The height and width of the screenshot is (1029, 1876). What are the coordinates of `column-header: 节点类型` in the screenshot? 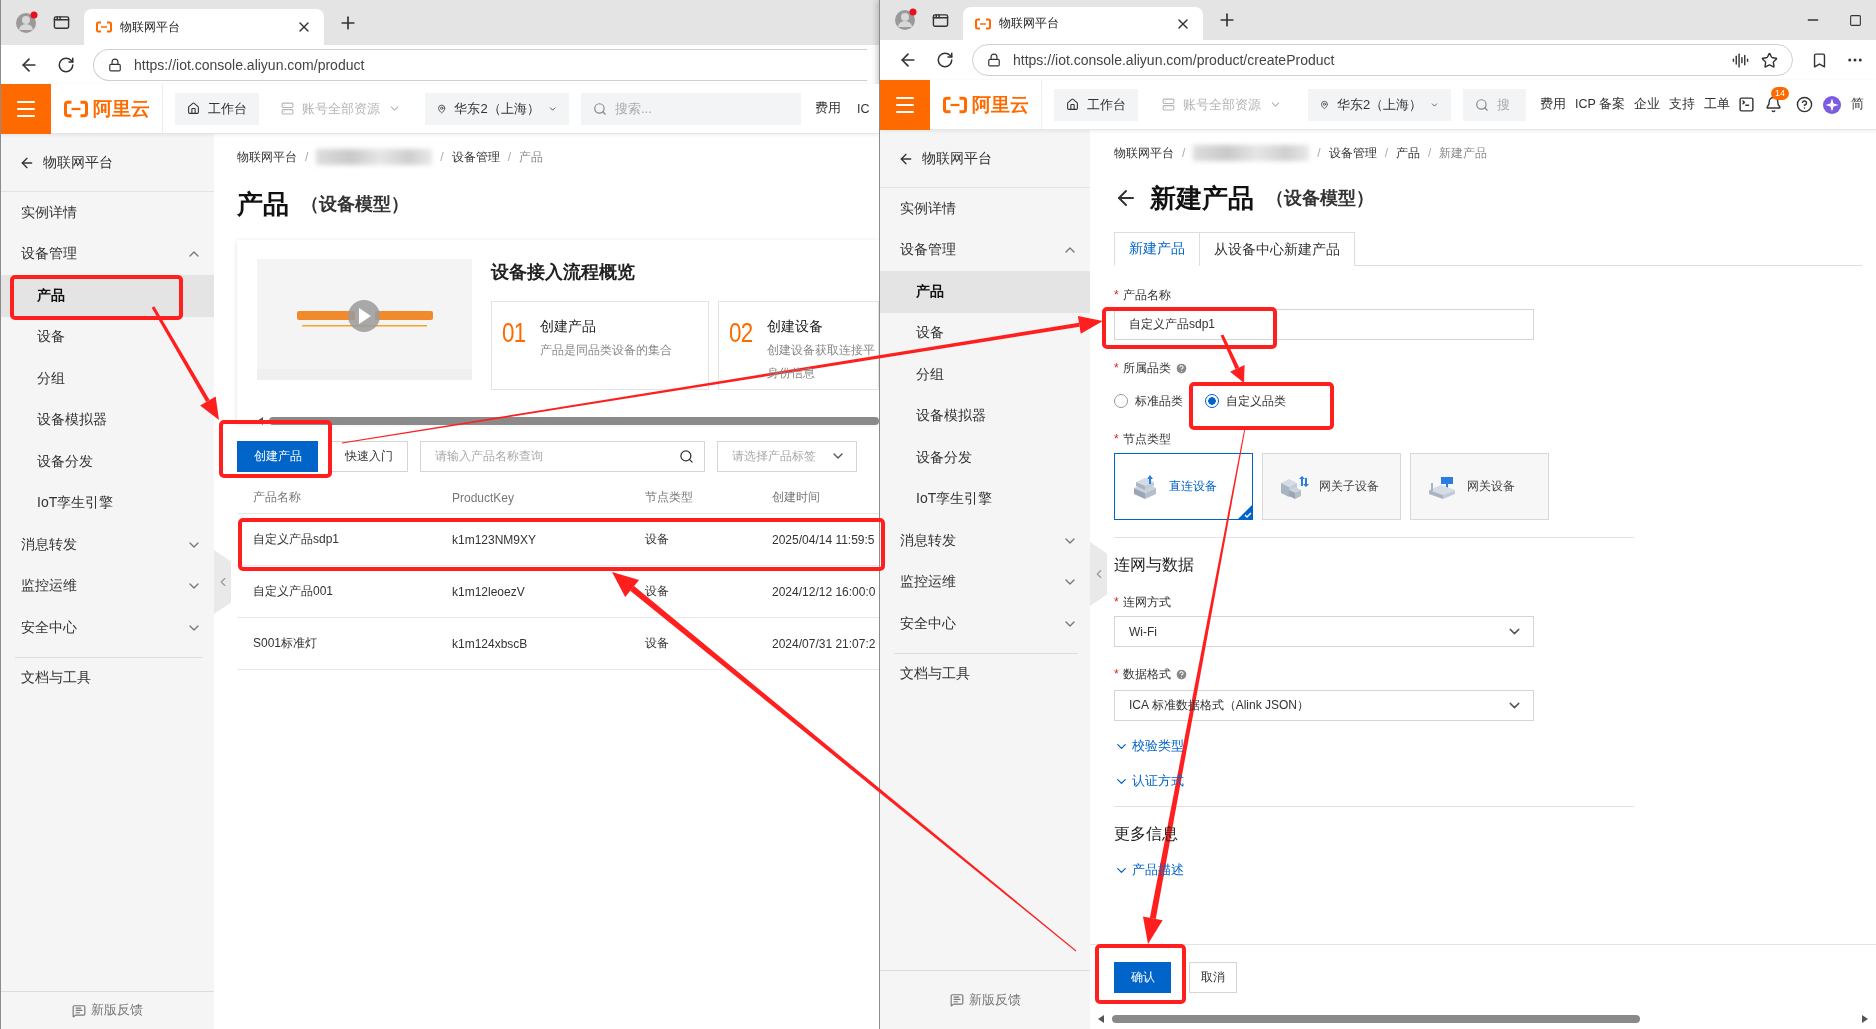 It's located at (669, 497).